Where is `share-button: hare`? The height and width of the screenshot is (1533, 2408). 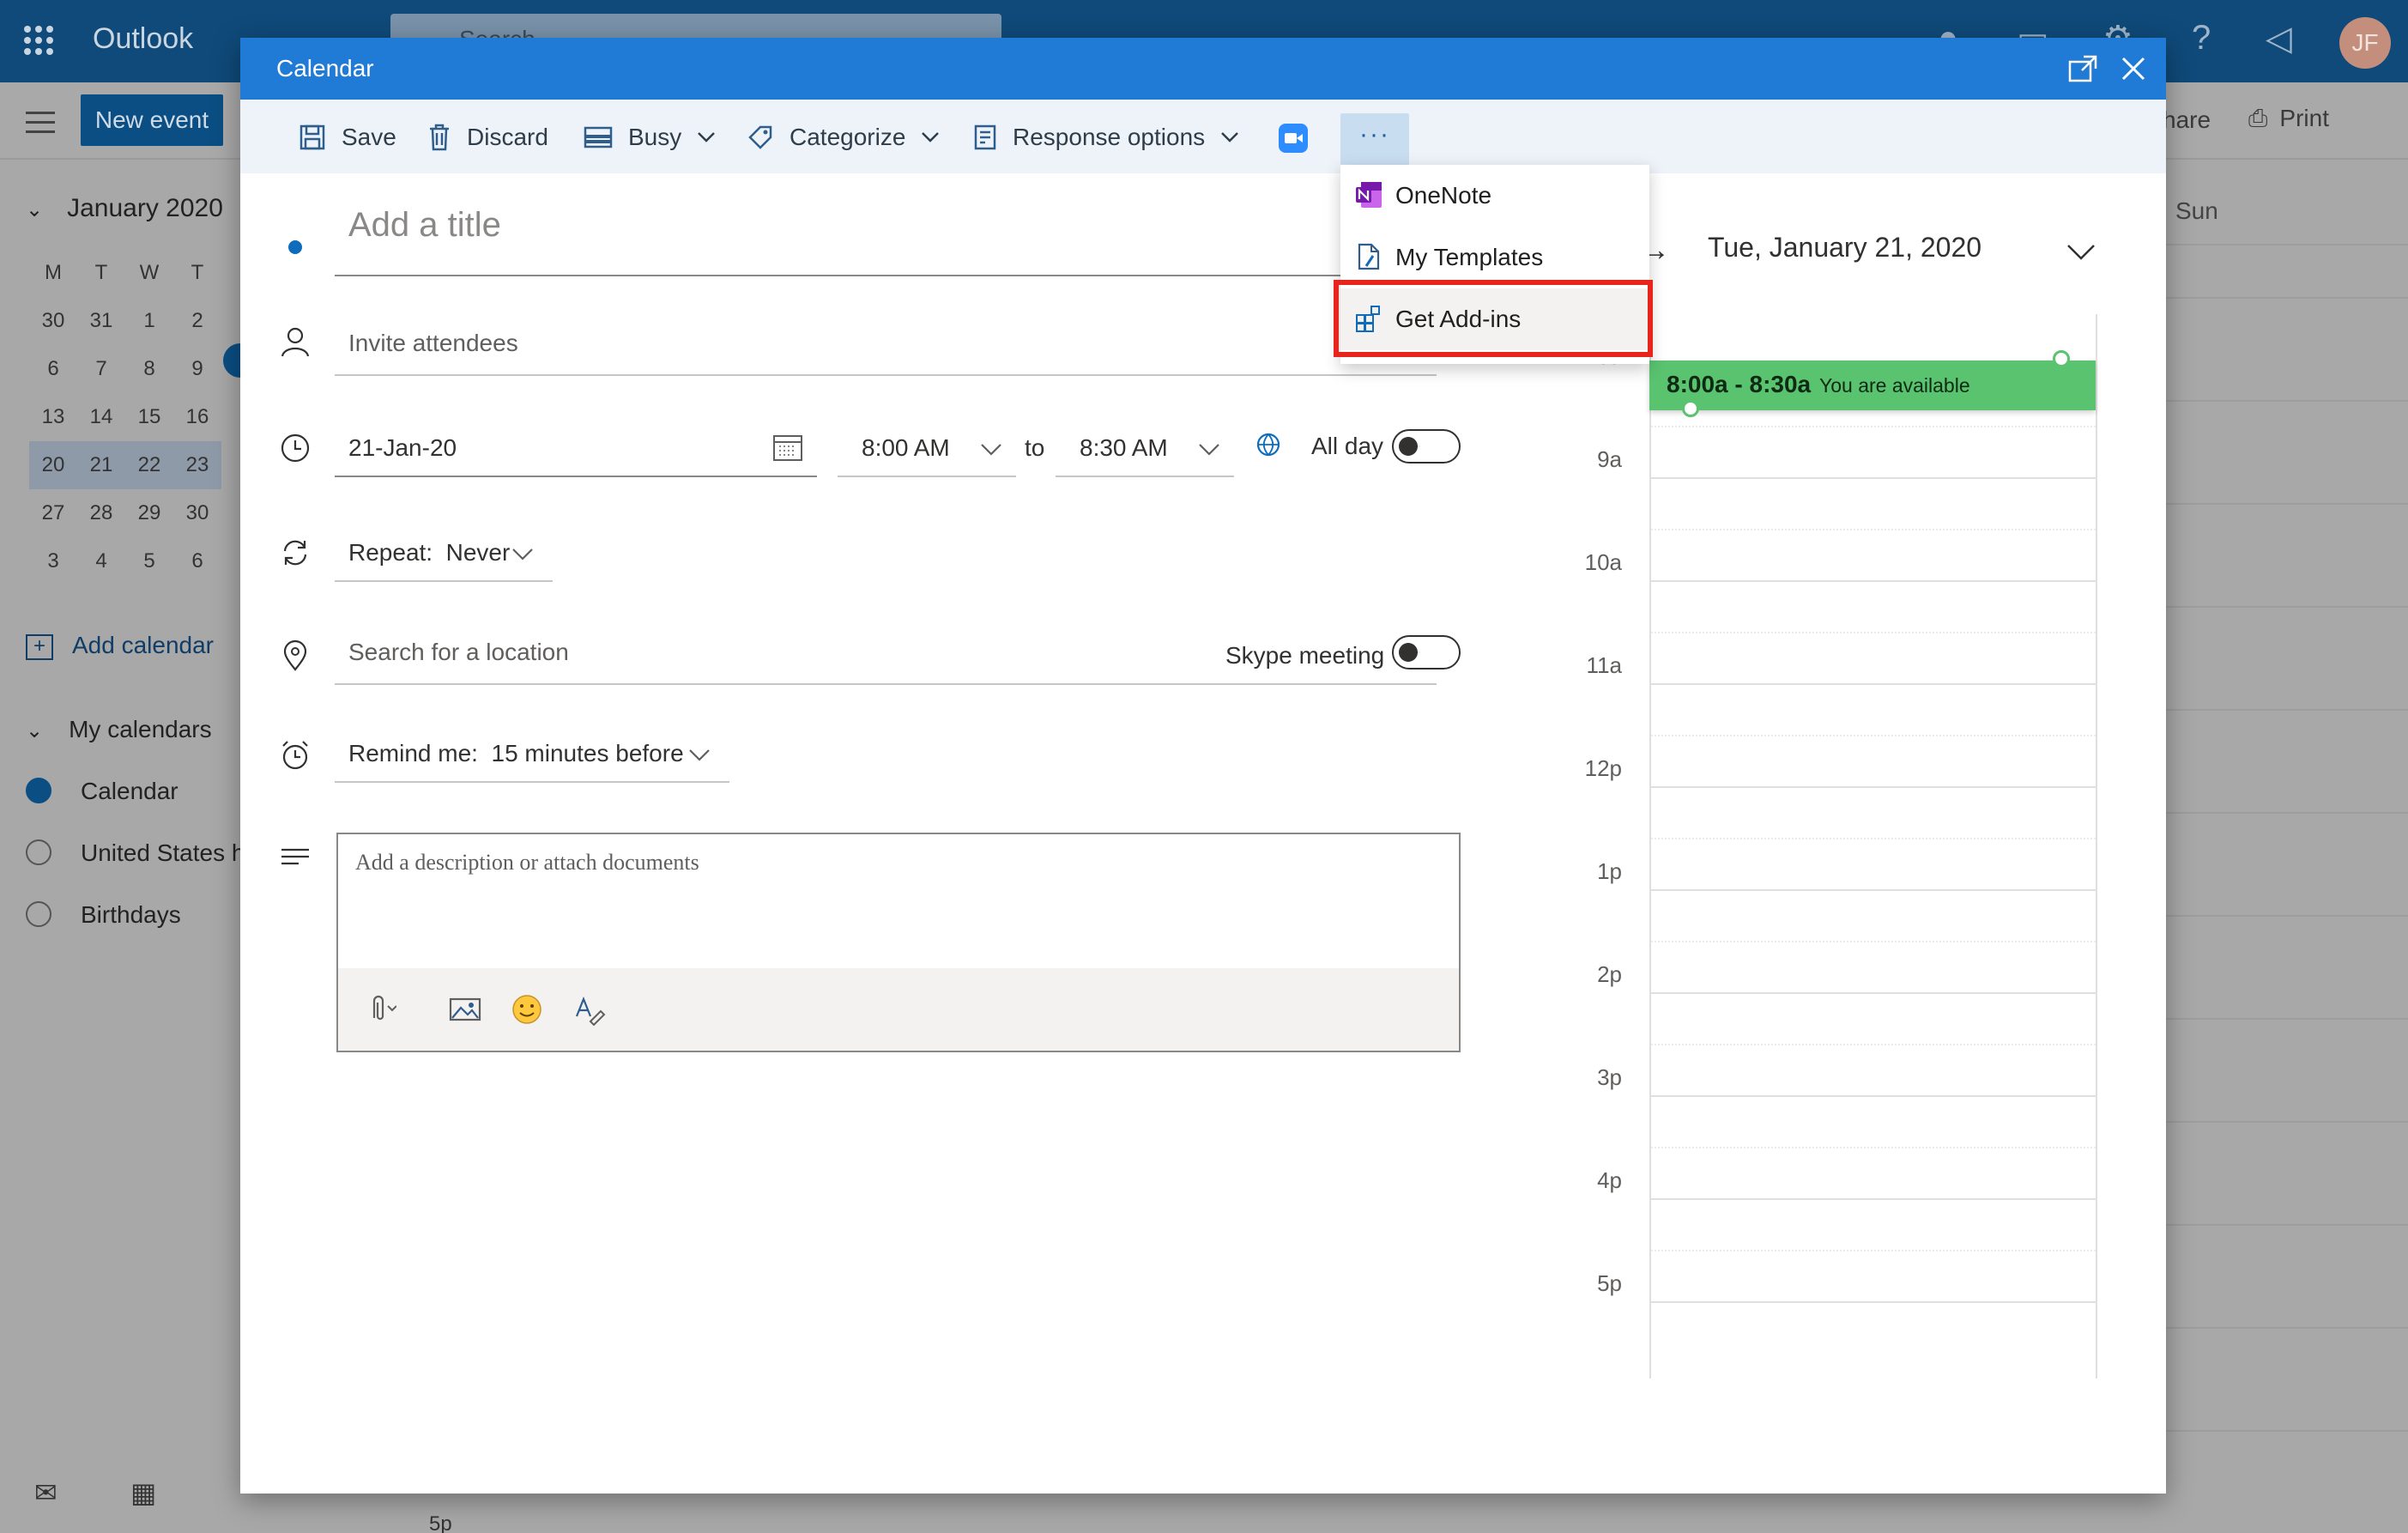
share-button: hare is located at coordinates (2187, 120).